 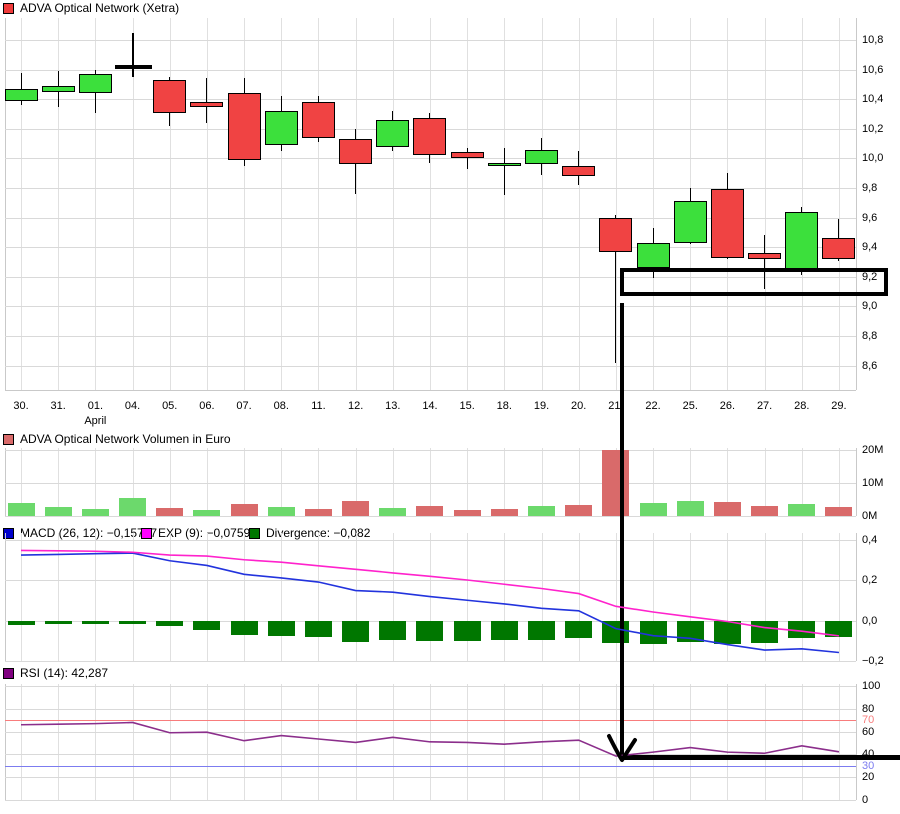 I want to click on divergence-legend-item: Divergence: −0,082, so click(x=309, y=533).